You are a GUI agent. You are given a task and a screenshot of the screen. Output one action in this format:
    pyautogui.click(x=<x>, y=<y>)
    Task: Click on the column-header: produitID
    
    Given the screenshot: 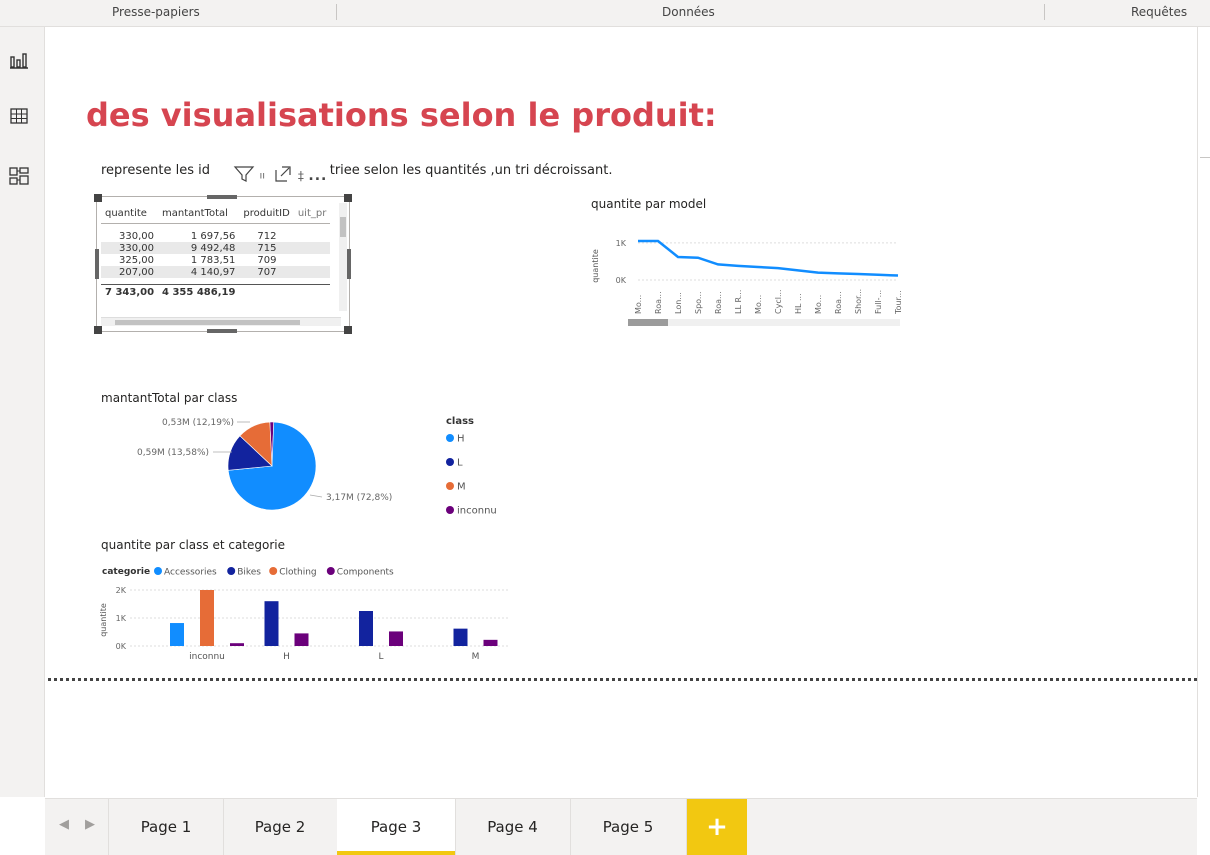 What is the action you would take?
    pyautogui.click(x=266, y=213)
    